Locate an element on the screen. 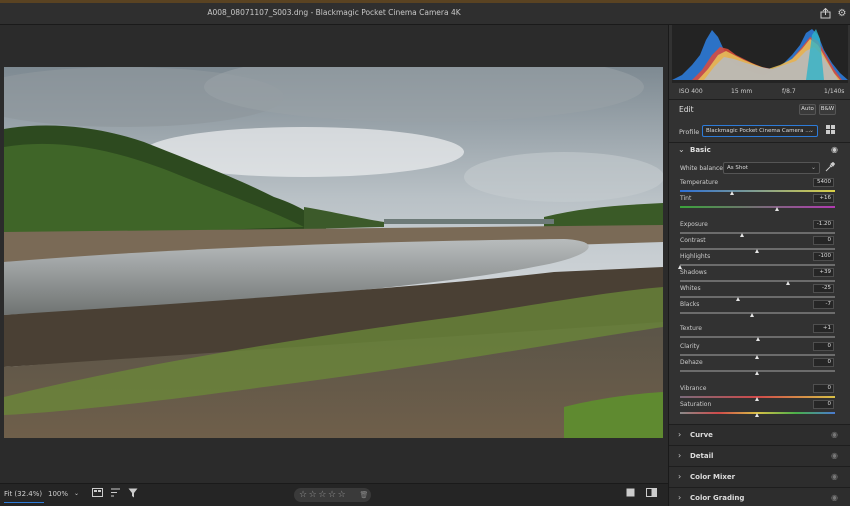 Image resolution: width=850 pixels, height=506 pixels. slider-value-field: +1 is located at coordinates (823, 328).